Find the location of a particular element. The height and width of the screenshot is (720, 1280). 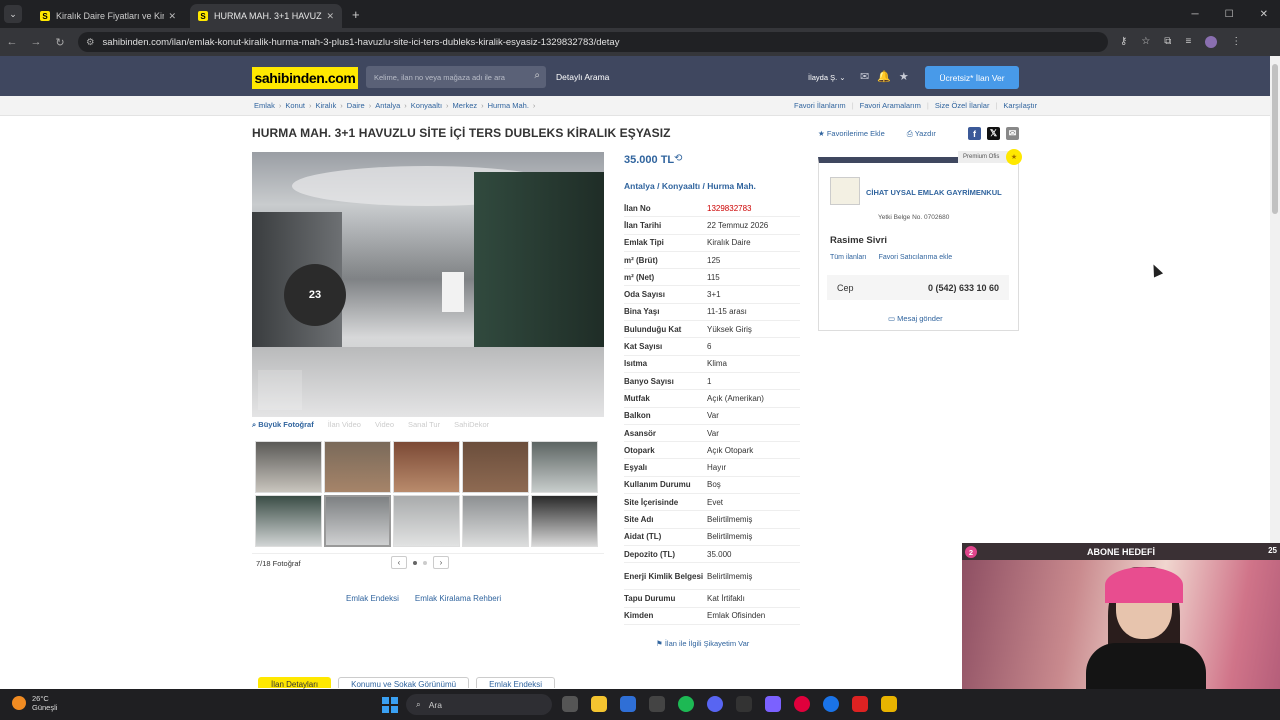

chrome-icon is located at coordinates (831, 704).